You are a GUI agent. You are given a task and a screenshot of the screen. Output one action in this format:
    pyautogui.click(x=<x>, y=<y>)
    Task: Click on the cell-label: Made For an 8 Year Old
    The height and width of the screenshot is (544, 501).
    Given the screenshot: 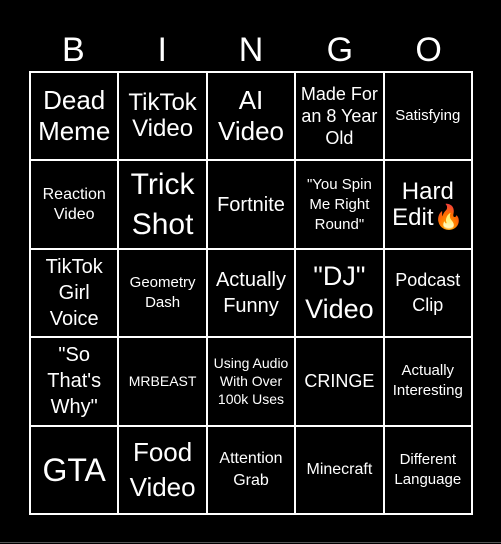 What is the action you would take?
    pyautogui.click(x=339, y=116)
    